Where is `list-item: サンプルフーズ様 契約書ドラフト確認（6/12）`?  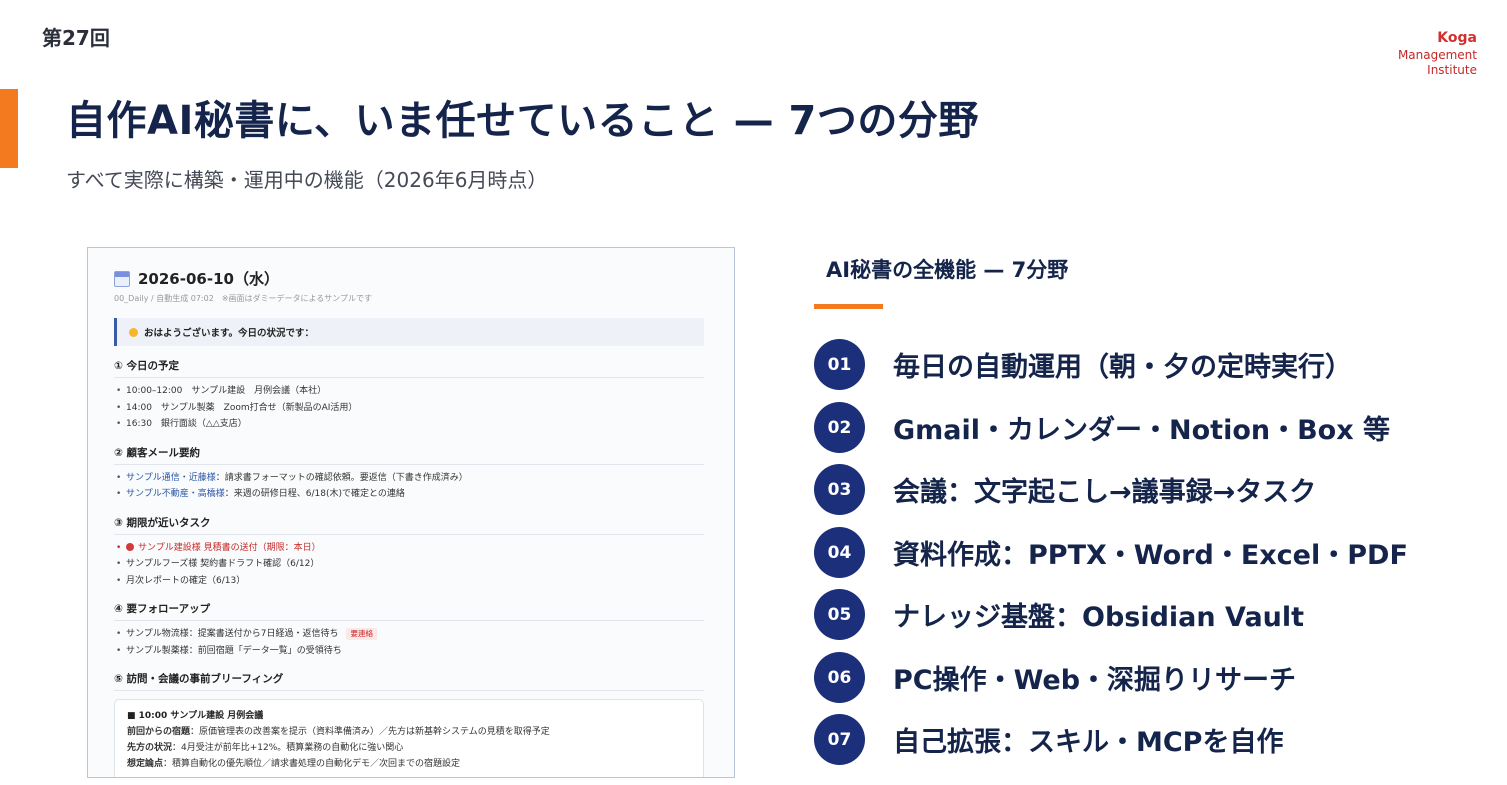
list-item: サンプルフーズ様 契約書ドラフト確認（6/12） is located at coordinates (409, 564).